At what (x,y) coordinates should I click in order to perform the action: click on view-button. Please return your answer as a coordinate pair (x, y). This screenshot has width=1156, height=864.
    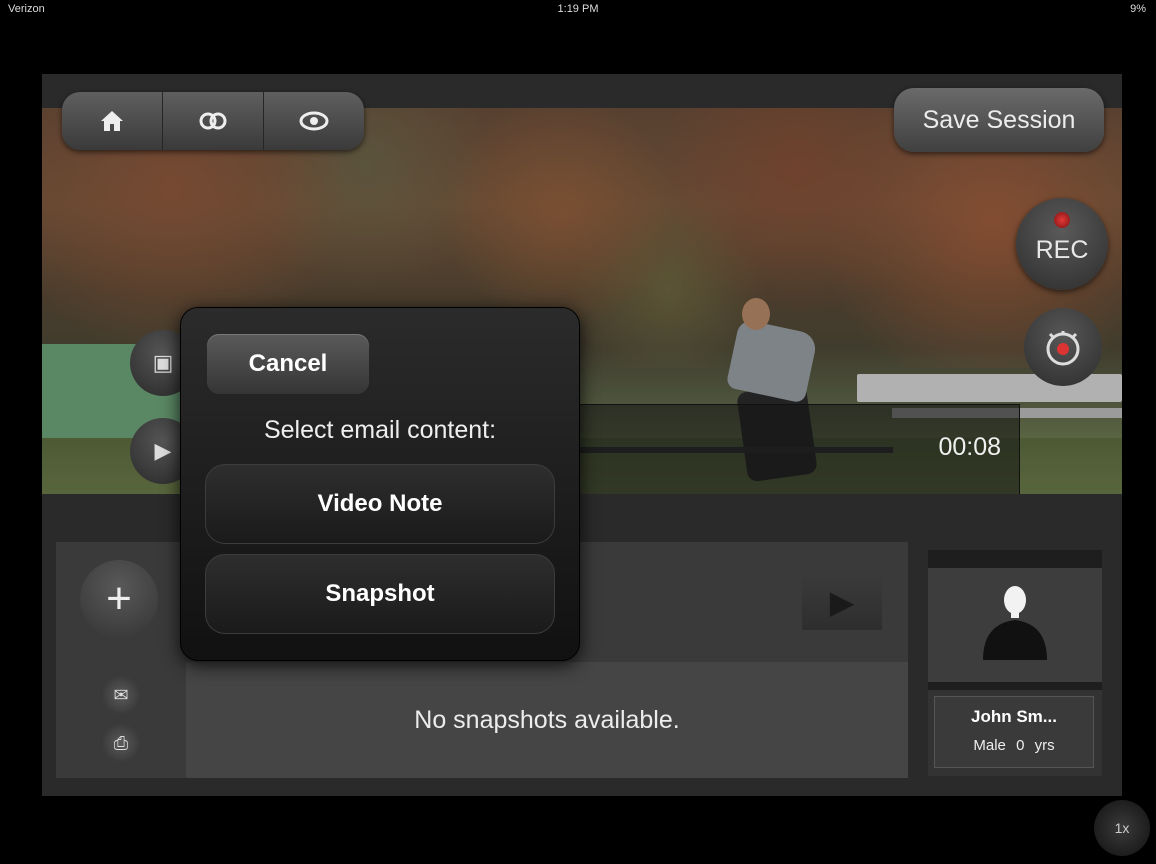
    Looking at the image, I should click on (314, 121).